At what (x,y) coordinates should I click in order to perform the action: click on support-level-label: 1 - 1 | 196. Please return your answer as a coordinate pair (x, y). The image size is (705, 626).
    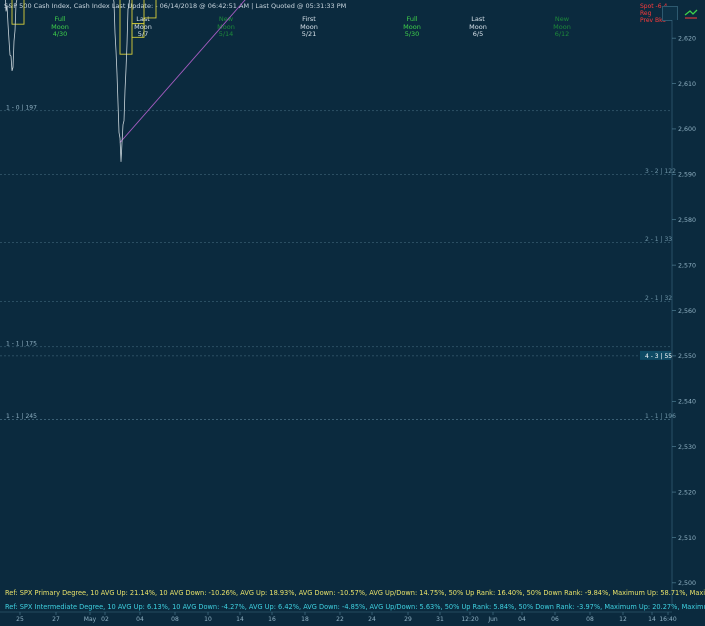
    Looking at the image, I should click on (660, 416).